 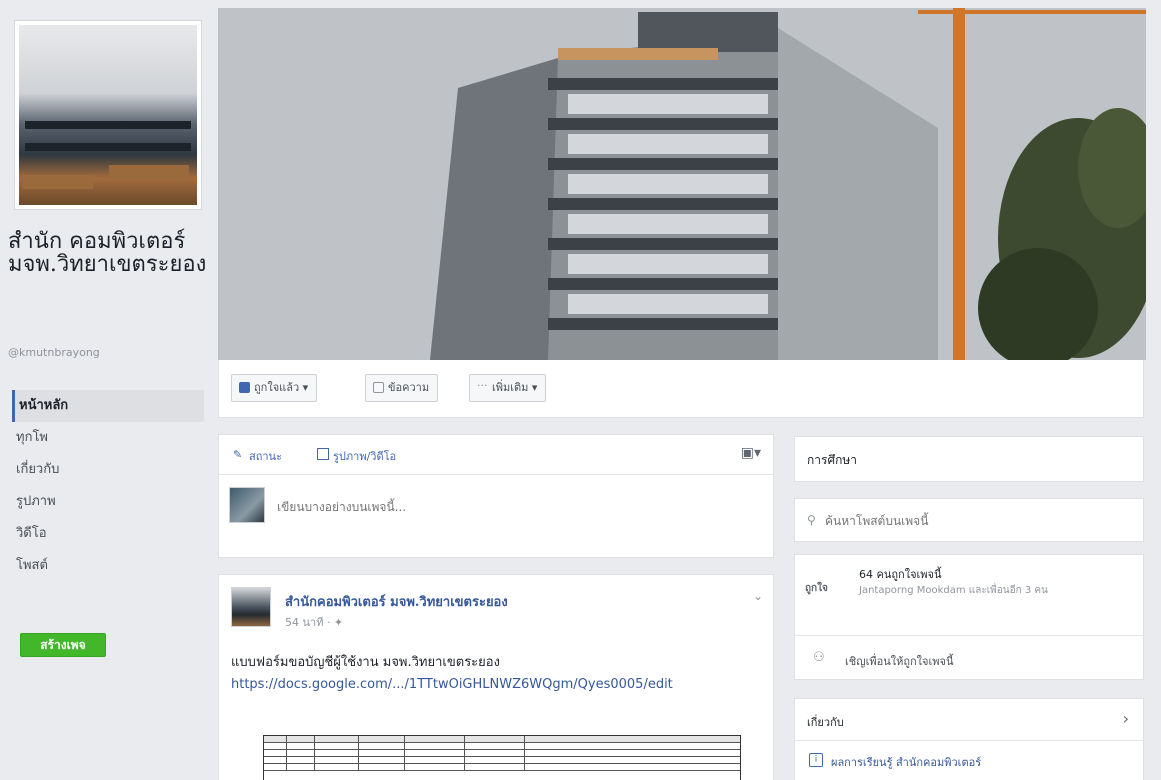 What do you see at coordinates (816, 588) in the screenshot?
I see `likes-label: ถูกใจ` at bounding box center [816, 588].